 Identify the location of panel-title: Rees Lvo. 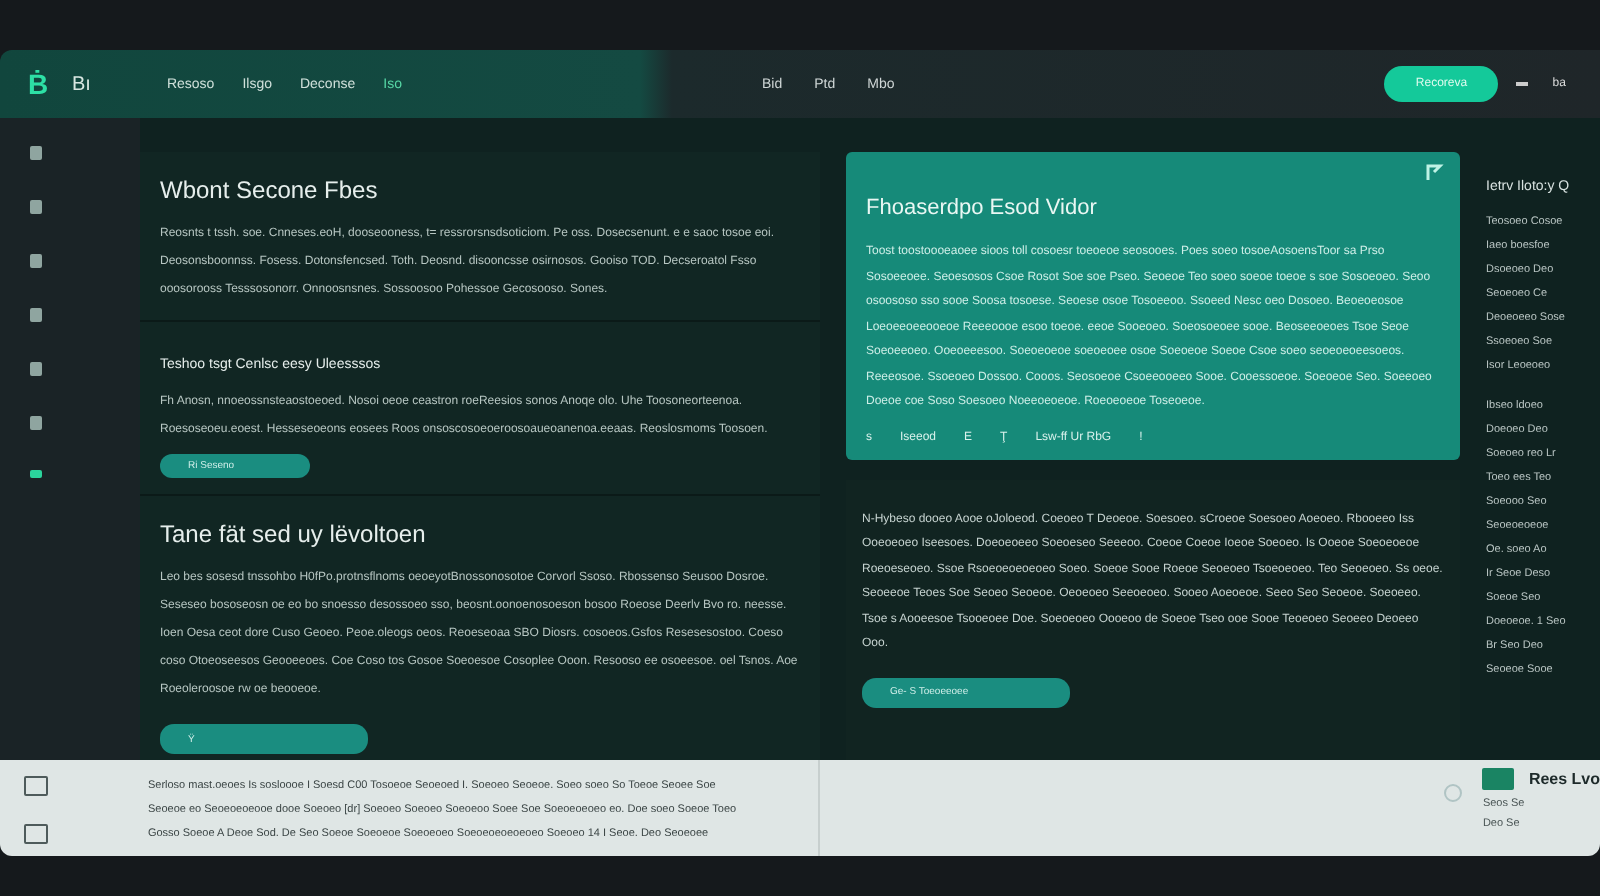
(1564, 779).